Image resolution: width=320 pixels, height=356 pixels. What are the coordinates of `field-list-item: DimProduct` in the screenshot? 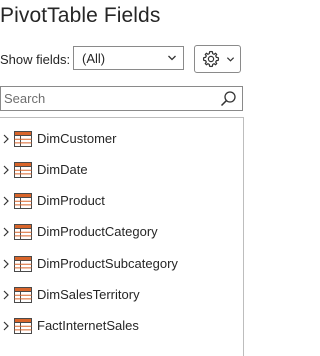 It's located at (120, 201).